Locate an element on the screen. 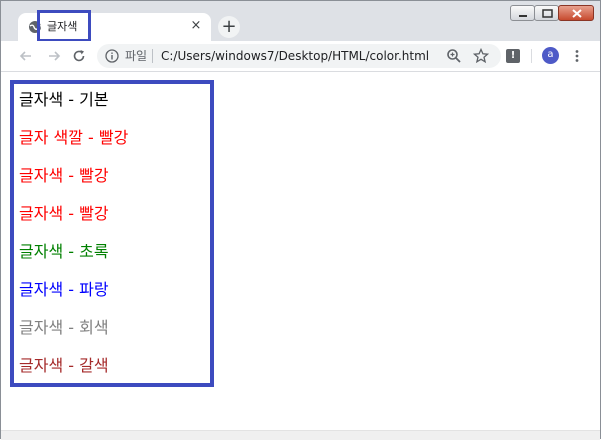 The image size is (601, 440). close-icon is located at coordinates (577, 13).